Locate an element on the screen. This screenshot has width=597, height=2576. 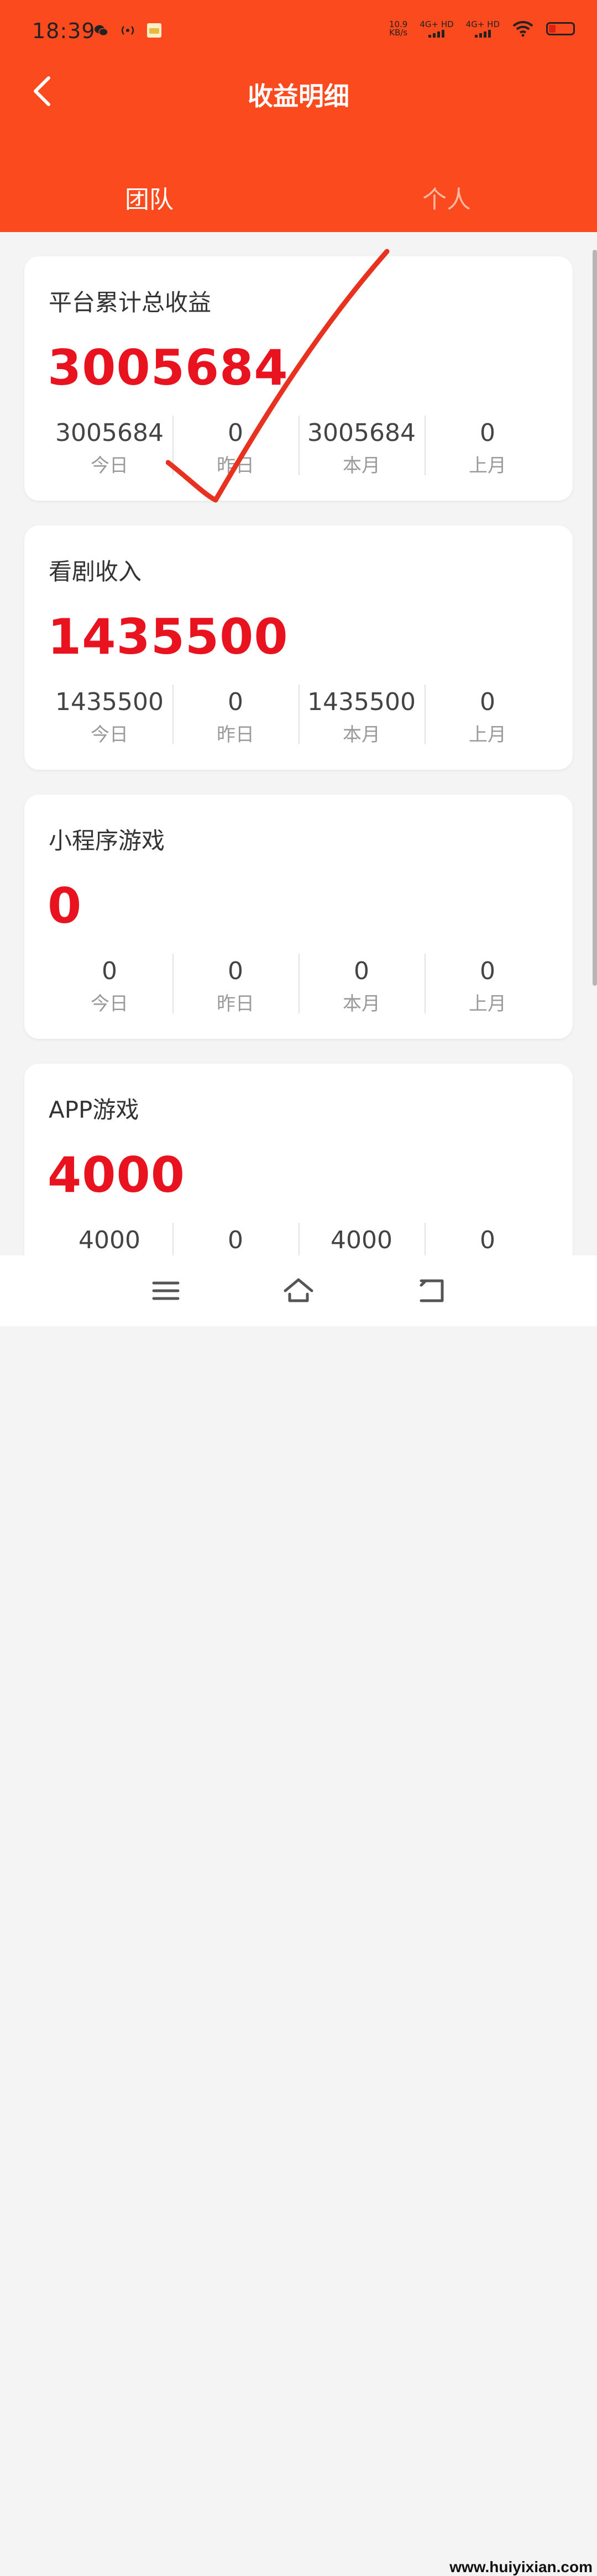
wifi-icon is located at coordinates (523, 28).